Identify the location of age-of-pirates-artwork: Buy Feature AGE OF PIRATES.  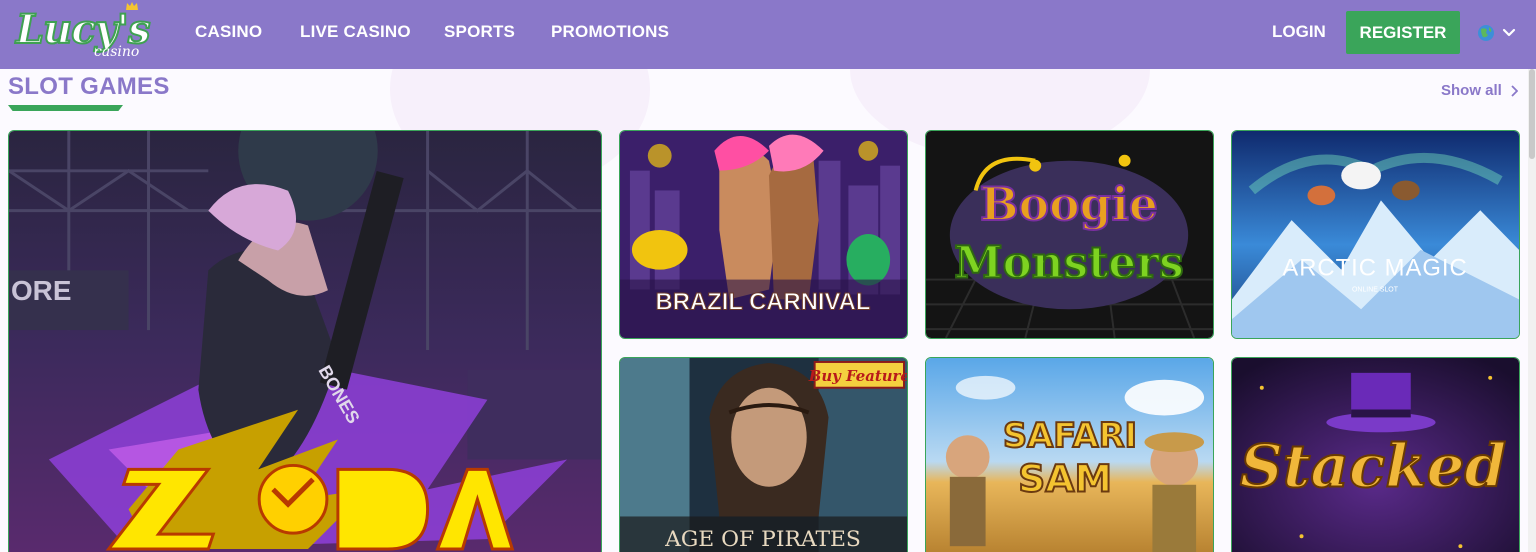
(763, 455).